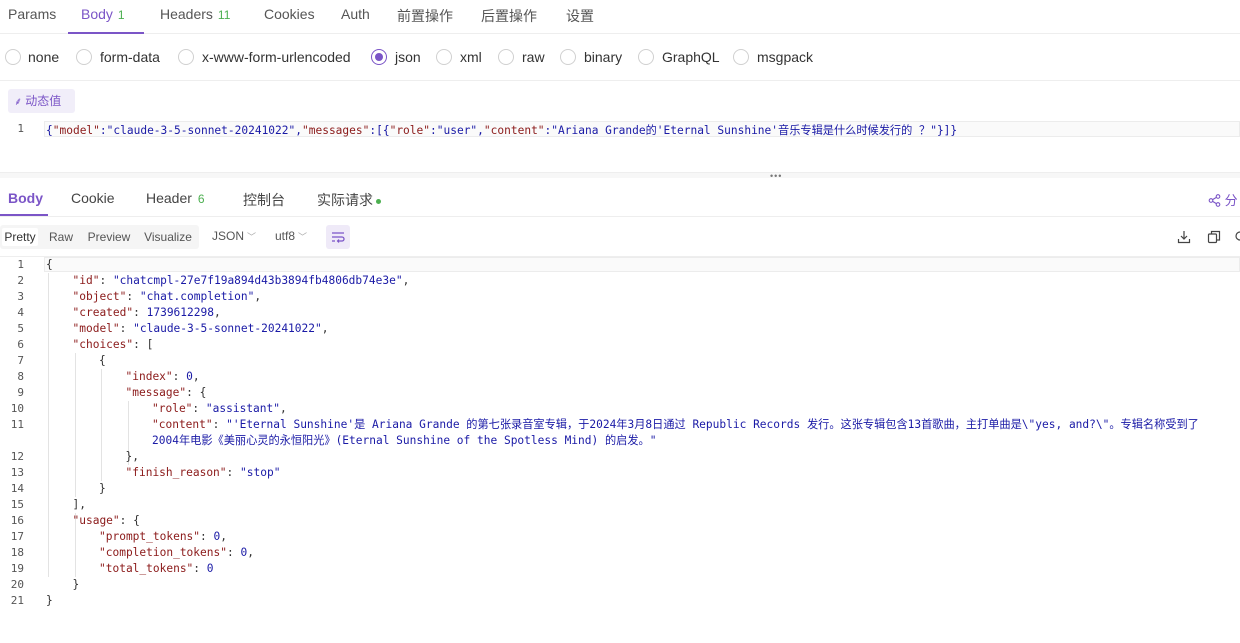 The image size is (1240, 643). I want to click on view-mode-pretty: Pretty, so click(20, 237).